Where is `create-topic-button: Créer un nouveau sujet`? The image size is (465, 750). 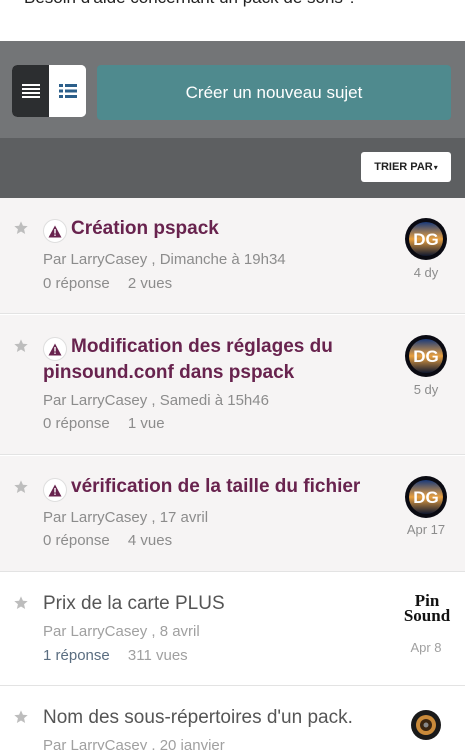 create-topic-button: Créer un nouveau sujet is located at coordinates (274, 92).